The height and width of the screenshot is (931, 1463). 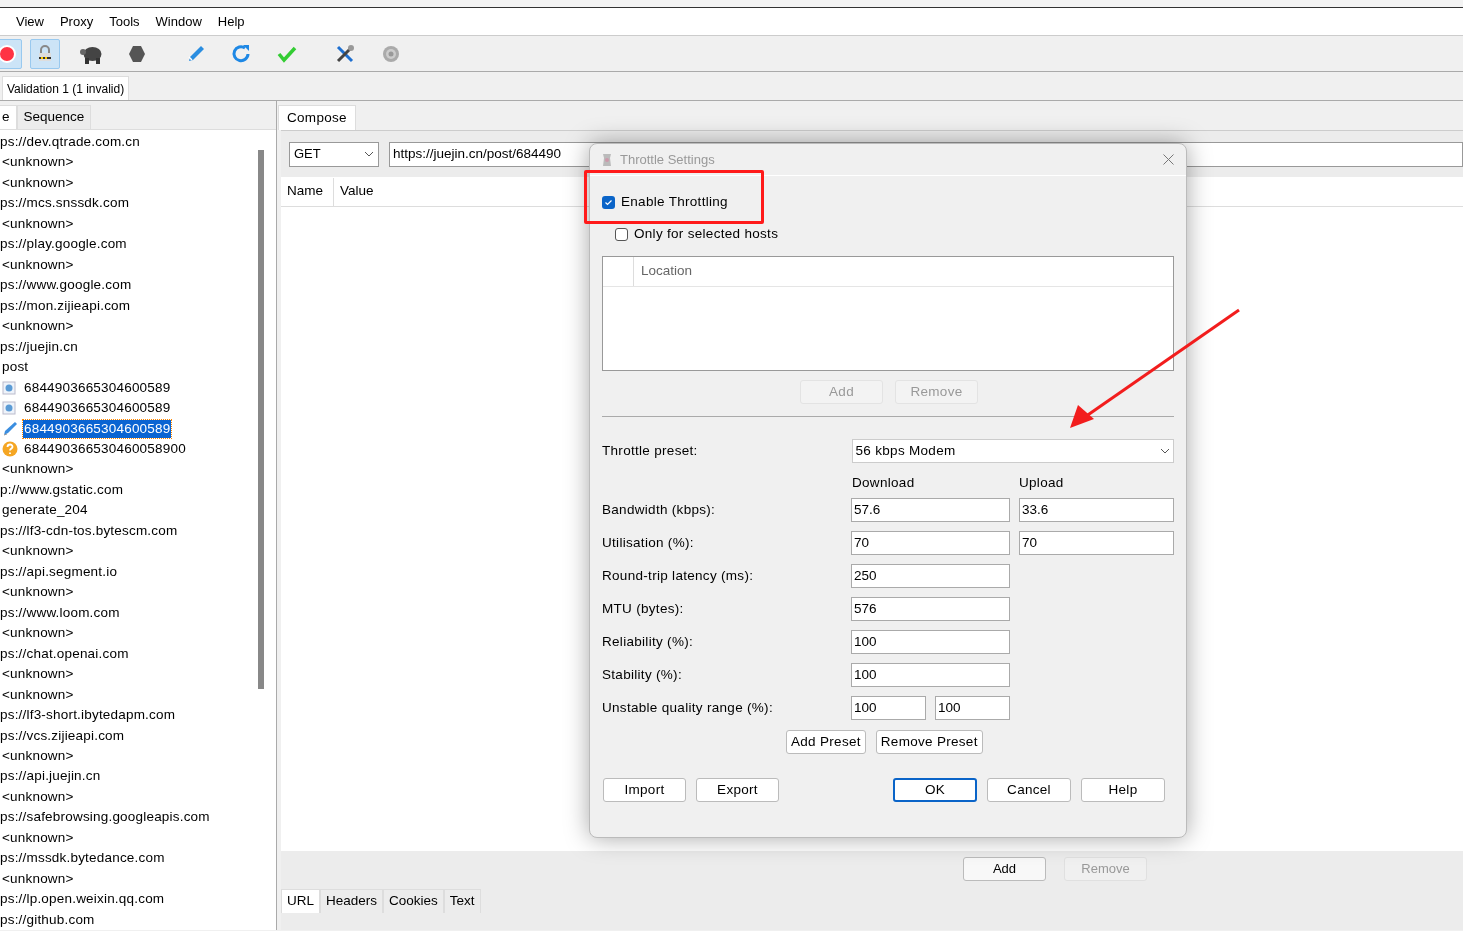 What do you see at coordinates (307, 191) in the screenshot?
I see `column-header: Name` at bounding box center [307, 191].